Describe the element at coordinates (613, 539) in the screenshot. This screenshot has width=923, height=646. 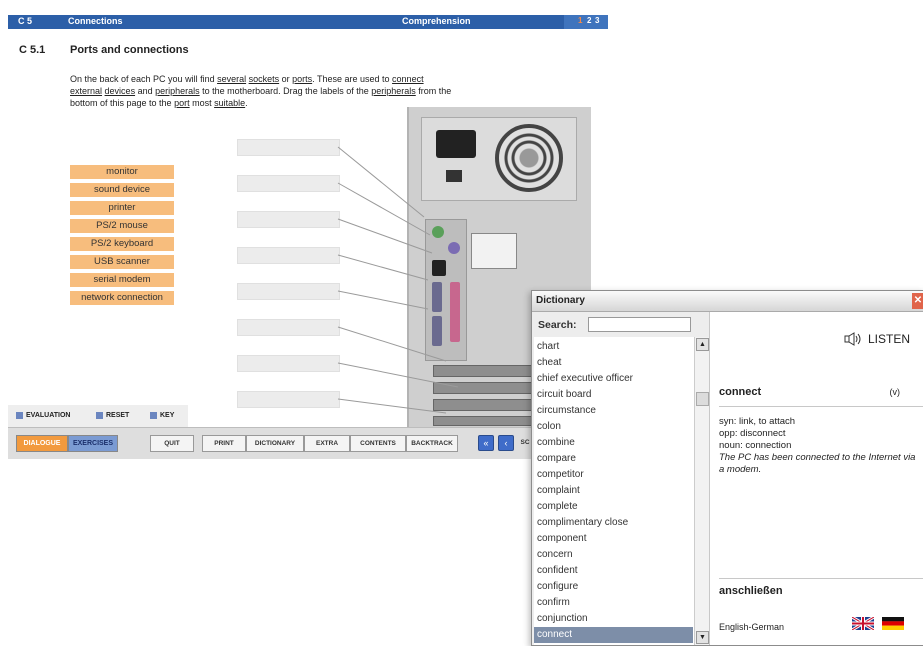
I see `list-item: component` at that location.